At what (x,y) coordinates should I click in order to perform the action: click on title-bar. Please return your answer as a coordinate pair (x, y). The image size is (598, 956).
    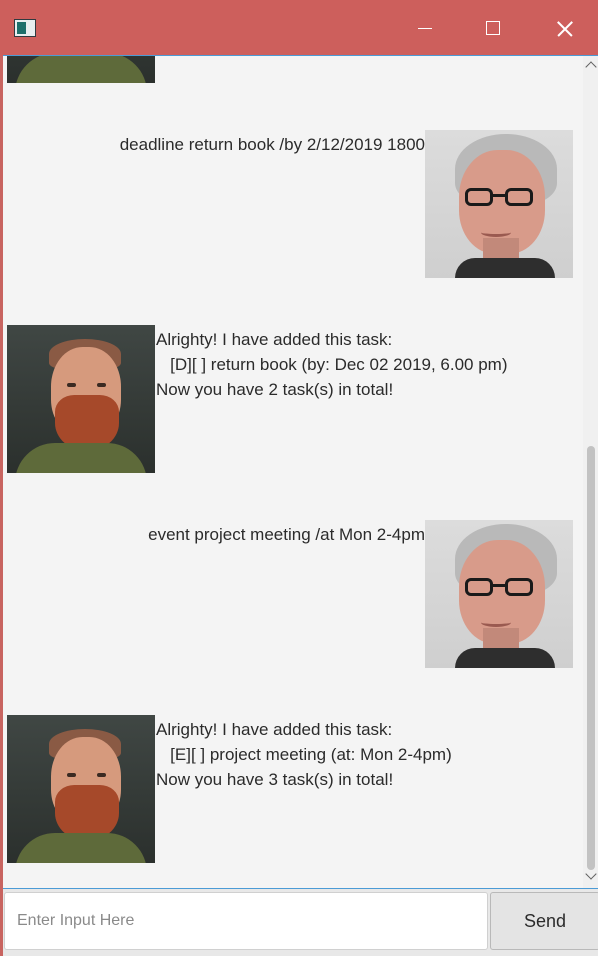
    Looking at the image, I should click on (299, 28).